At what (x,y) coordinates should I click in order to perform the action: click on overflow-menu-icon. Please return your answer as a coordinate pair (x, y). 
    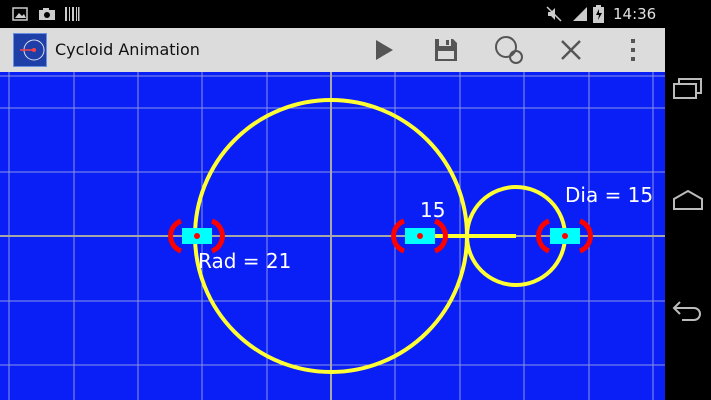
    Looking at the image, I should click on (633, 50).